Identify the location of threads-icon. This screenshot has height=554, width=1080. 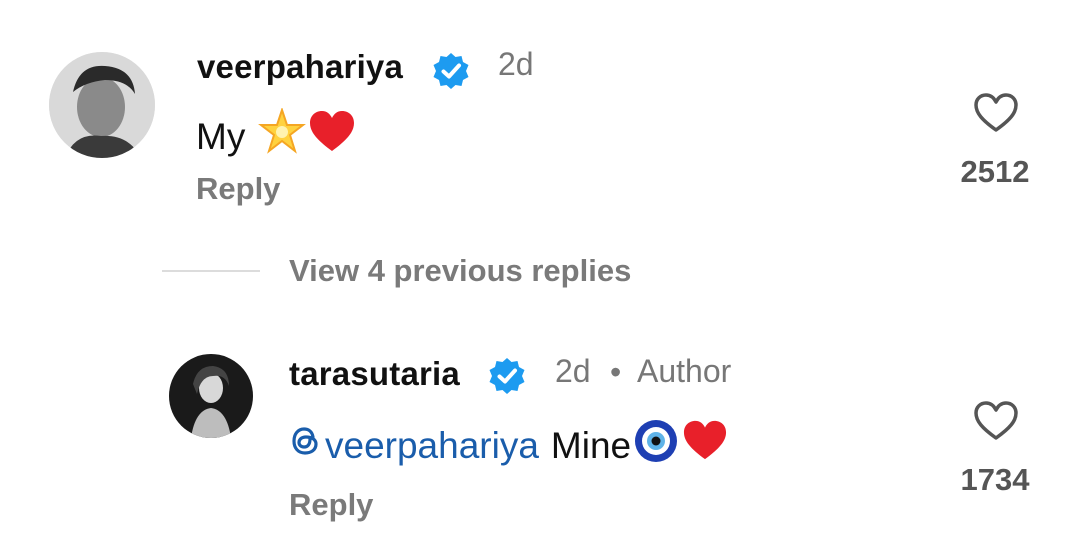
(306, 445).